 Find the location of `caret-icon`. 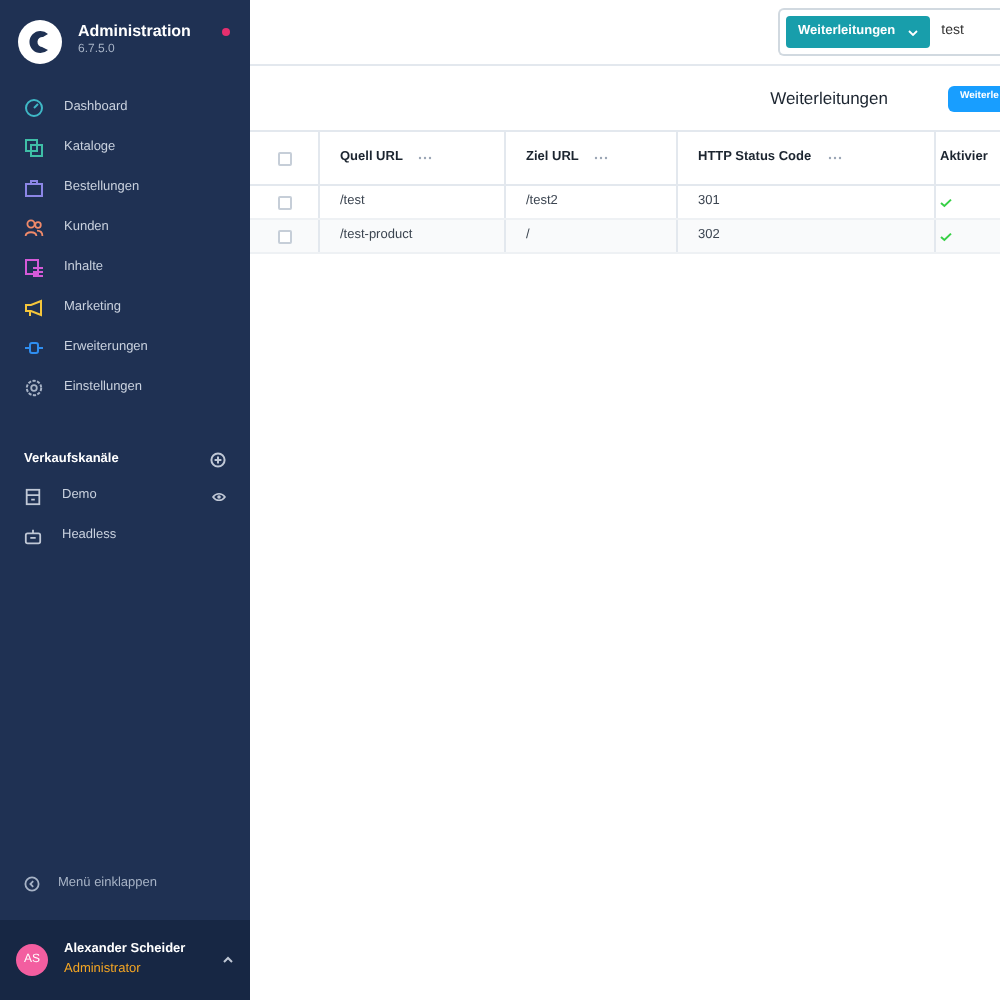

caret-icon is located at coordinates (912, 32).